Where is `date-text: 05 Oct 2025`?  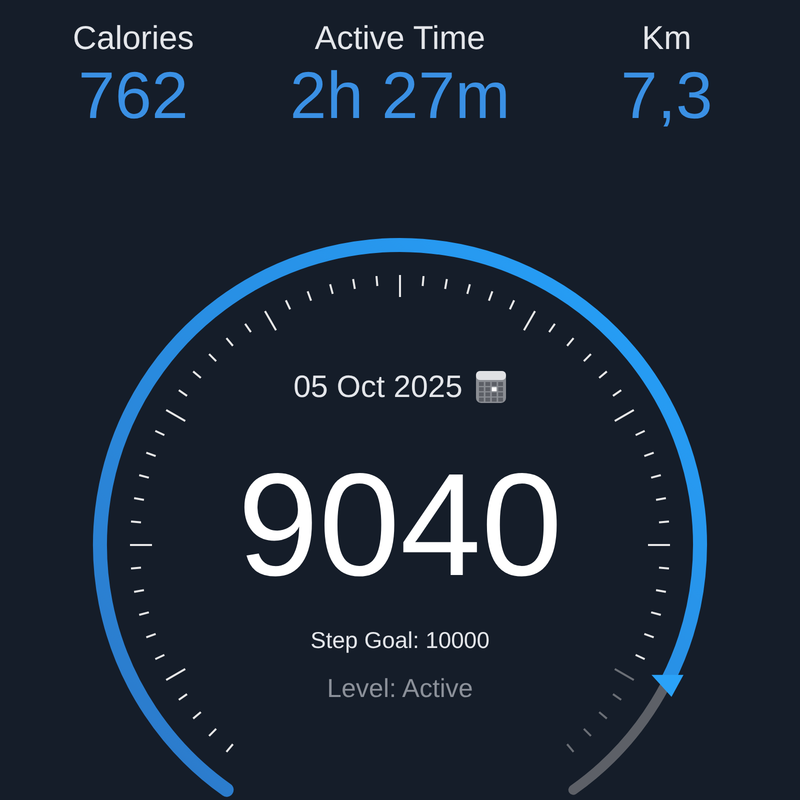 date-text: 05 Oct 2025 is located at coordinates (378, 387).